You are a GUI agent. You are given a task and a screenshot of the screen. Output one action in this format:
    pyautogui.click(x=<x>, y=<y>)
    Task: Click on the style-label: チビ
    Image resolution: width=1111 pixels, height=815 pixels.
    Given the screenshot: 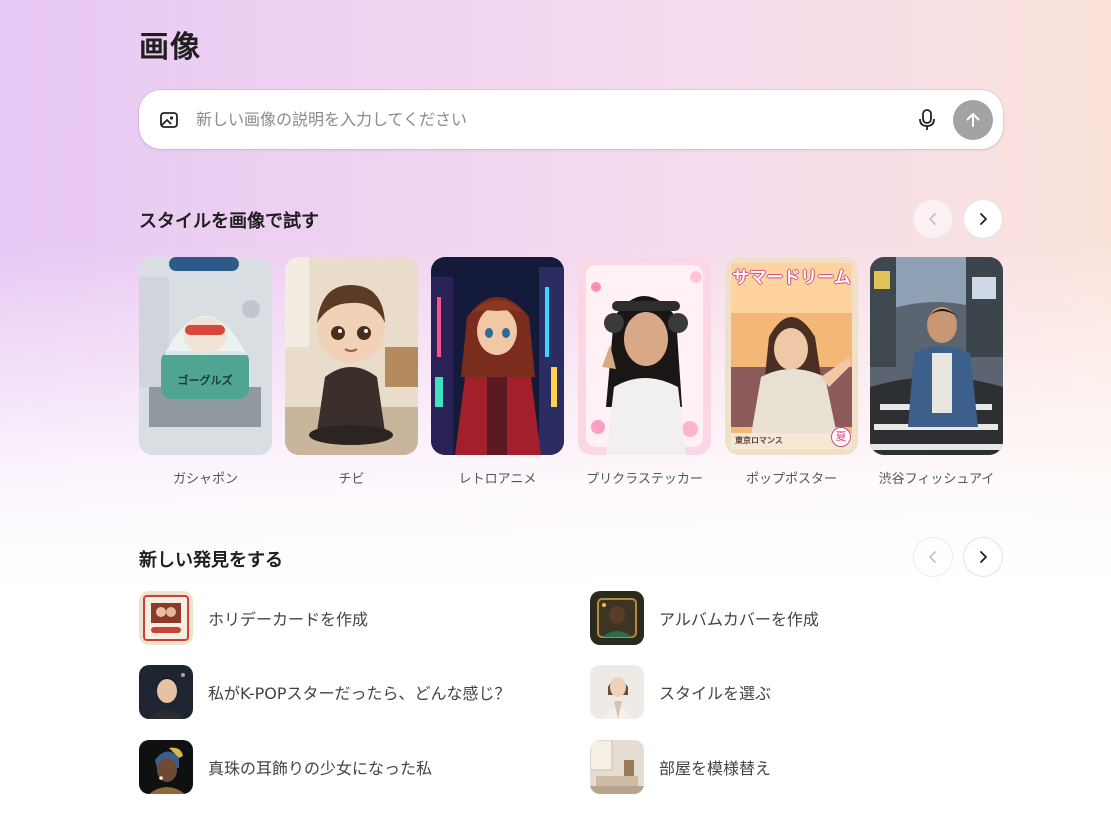 What is the action you would take?
    pyautogui.click(x=351, y=479)
    